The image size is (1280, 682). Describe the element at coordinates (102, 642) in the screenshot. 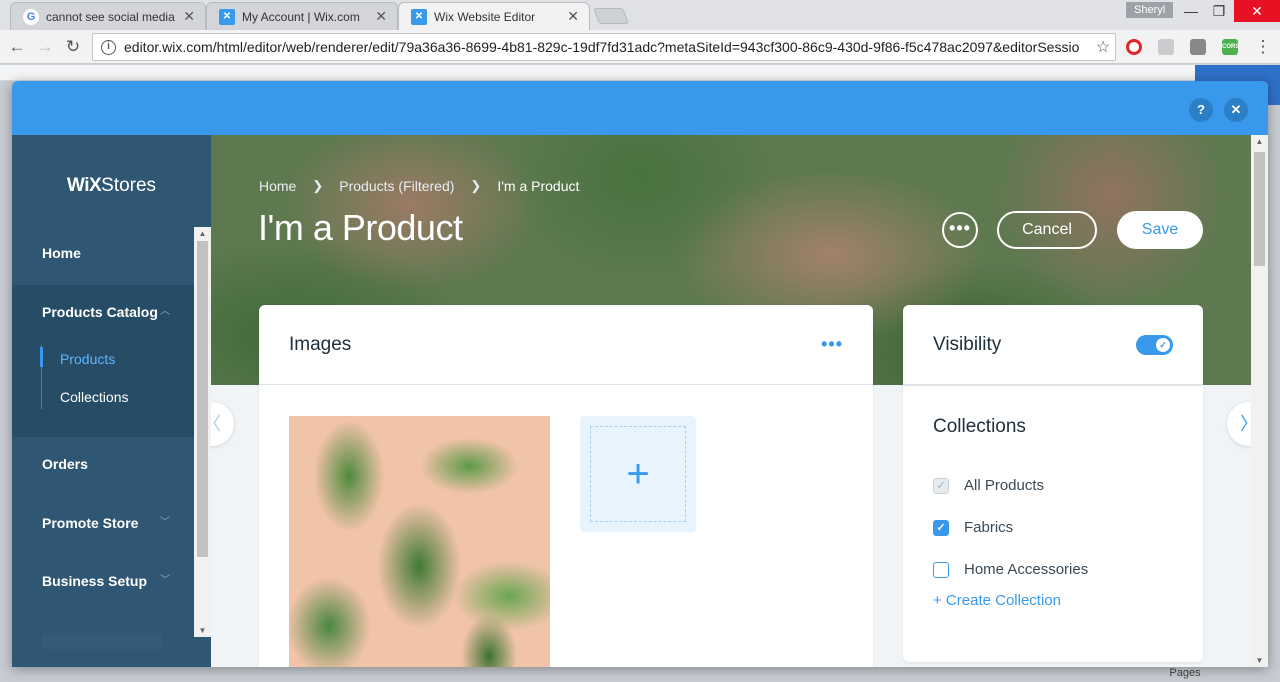

I see `sidebar-item-partial` at that location.